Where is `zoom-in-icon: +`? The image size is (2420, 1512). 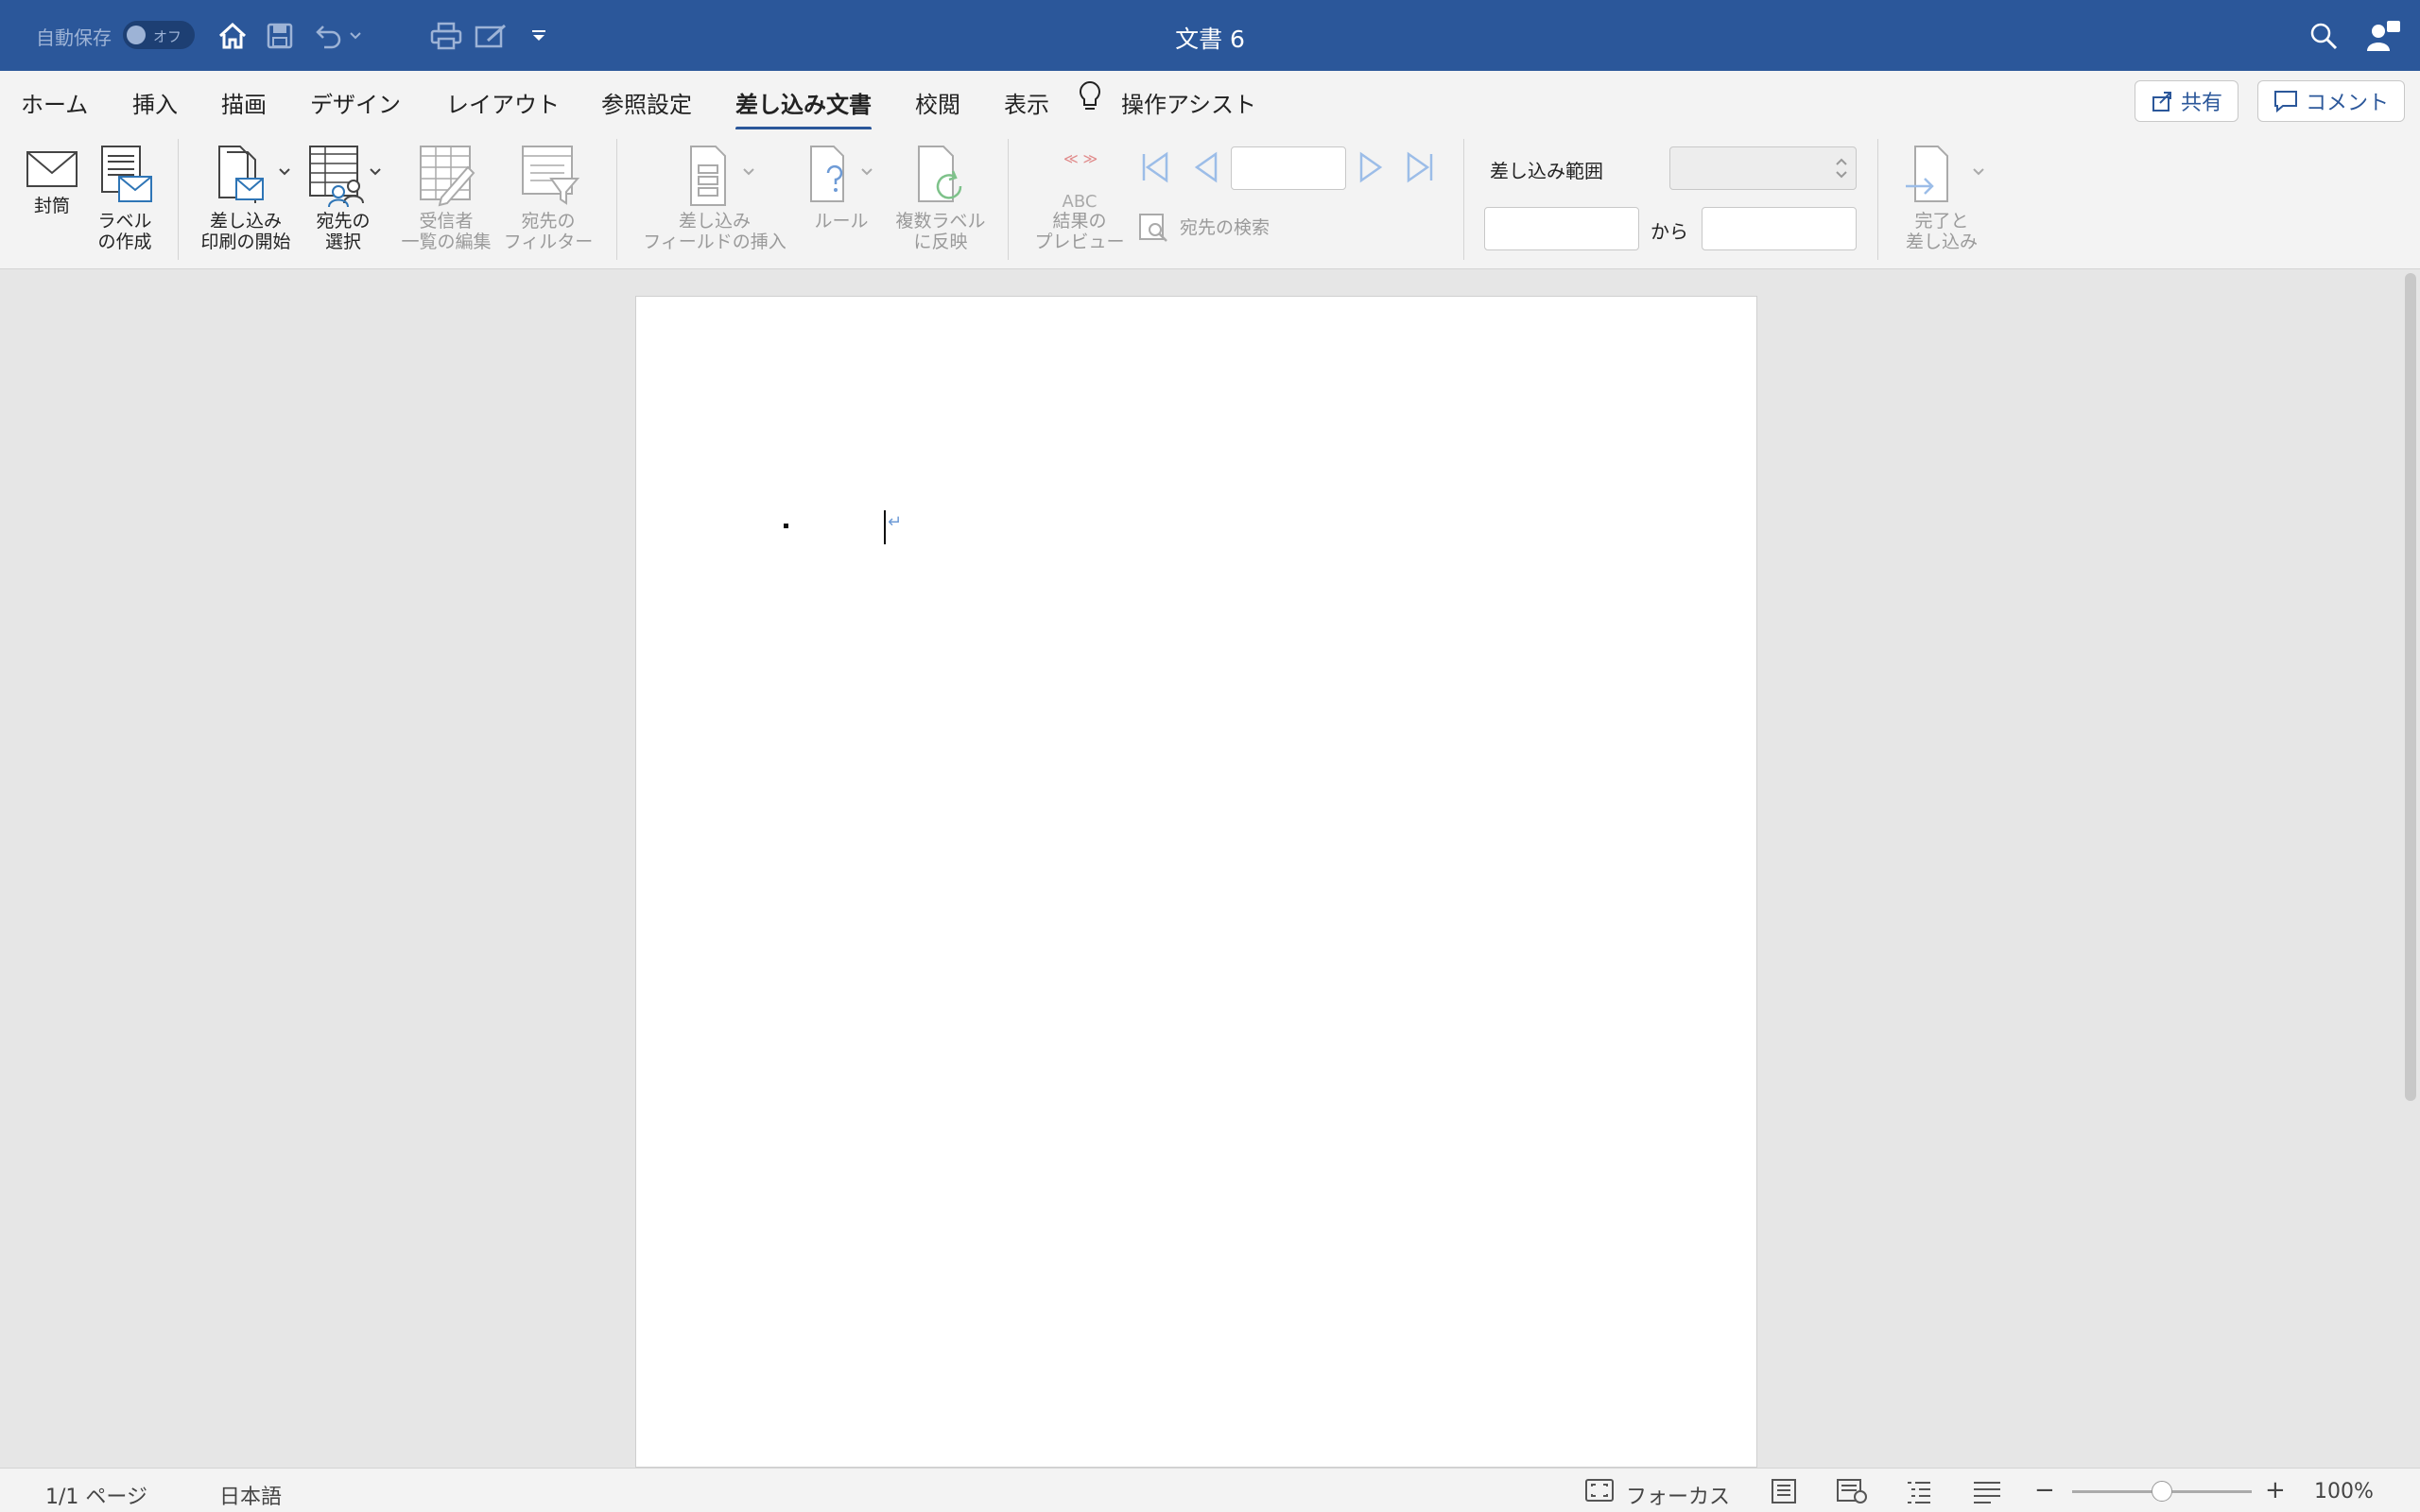
zoom-in-icon: + is located at coordinates (2275, 1490).